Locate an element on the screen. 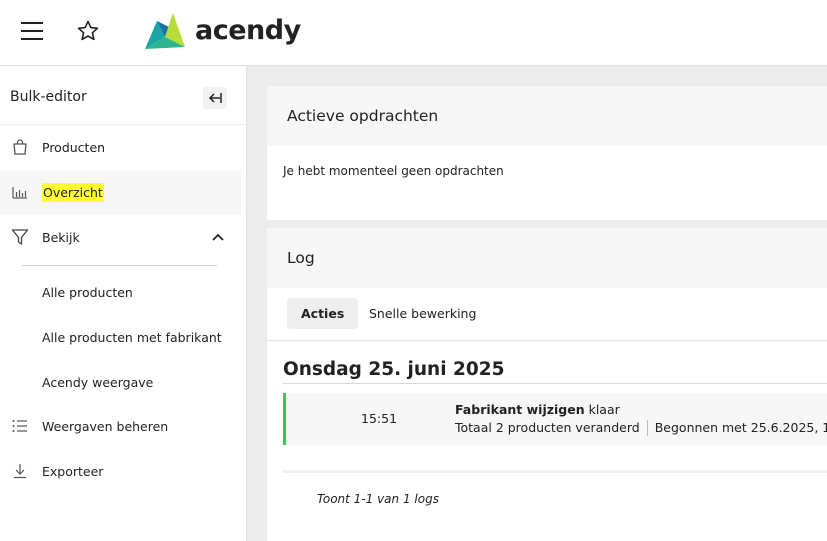  sidebar-header: Bulk-editor is located at coordinates (123, 95).